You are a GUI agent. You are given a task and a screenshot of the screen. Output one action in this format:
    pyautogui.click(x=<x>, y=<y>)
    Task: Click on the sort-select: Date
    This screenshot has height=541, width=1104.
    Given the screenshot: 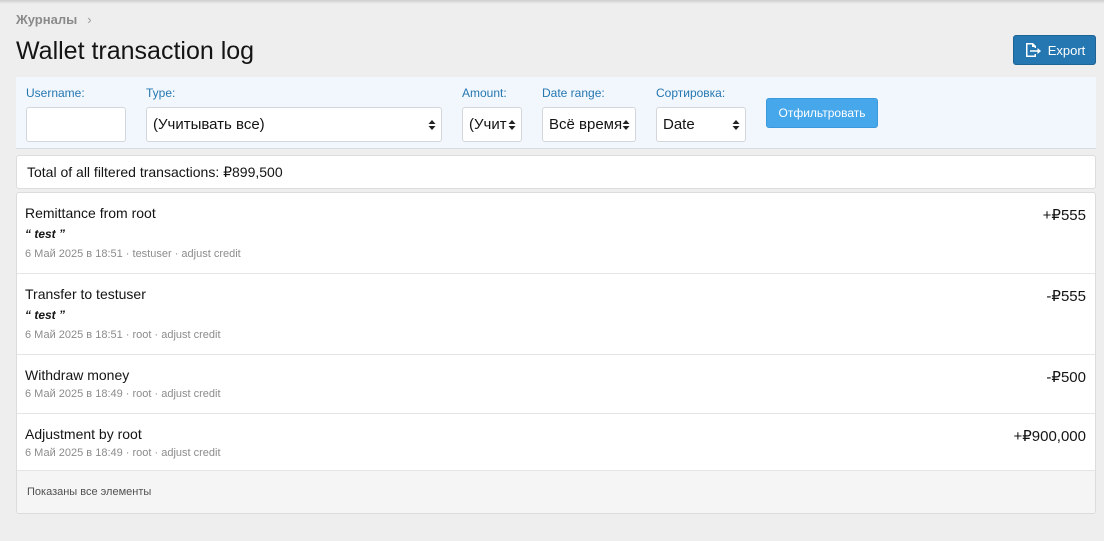 What is the action you would take?
    pyautogui.click(x=701, y=124)
    